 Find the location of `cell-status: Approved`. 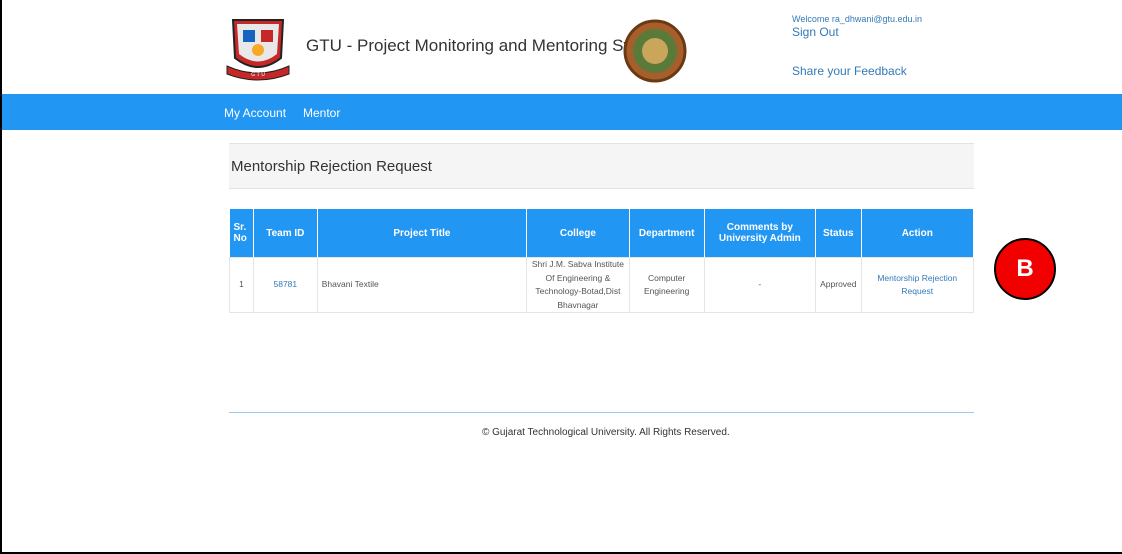

cell-status: Approved is located at coordinates (838, 285).